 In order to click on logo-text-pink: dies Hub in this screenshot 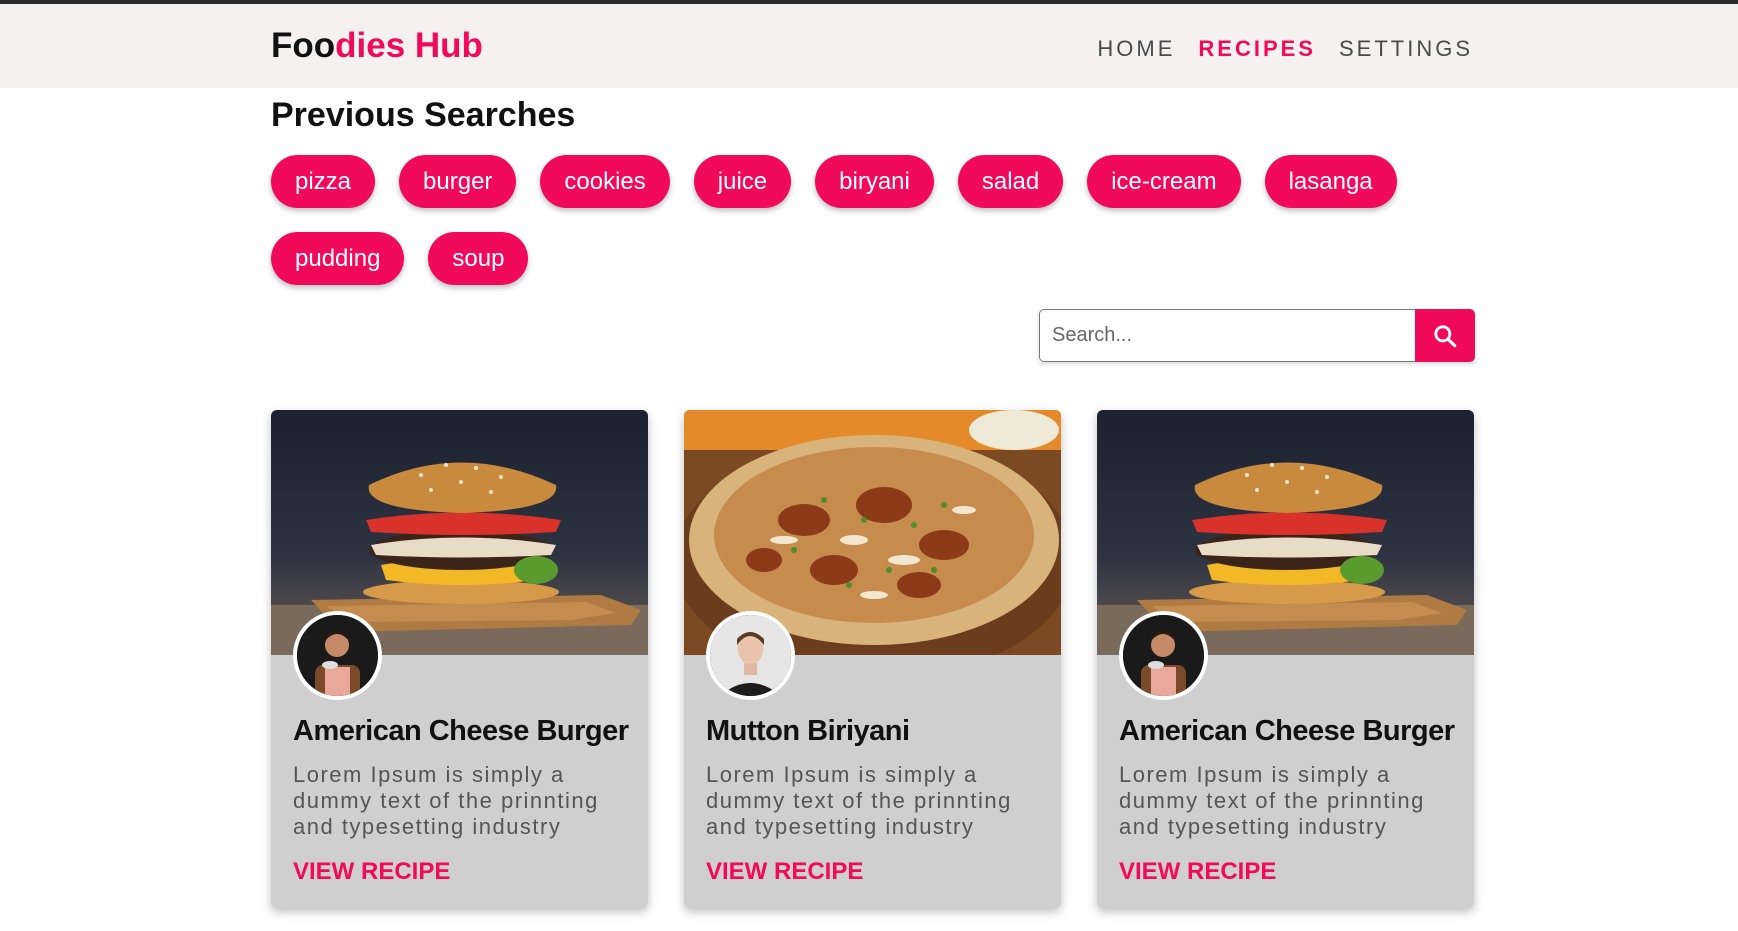, I will do `click(409, 45)`.